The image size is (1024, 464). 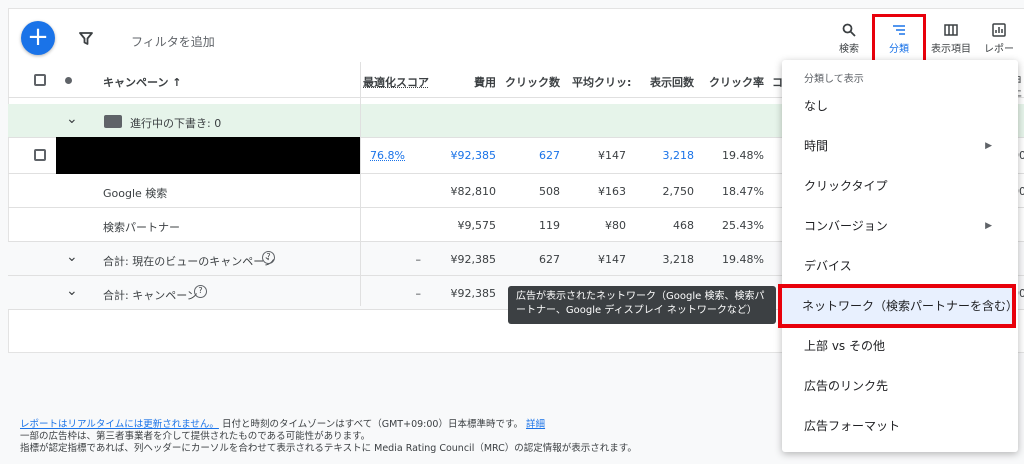 I want to click on clicks-value: 508, so click(x=549, y=191).